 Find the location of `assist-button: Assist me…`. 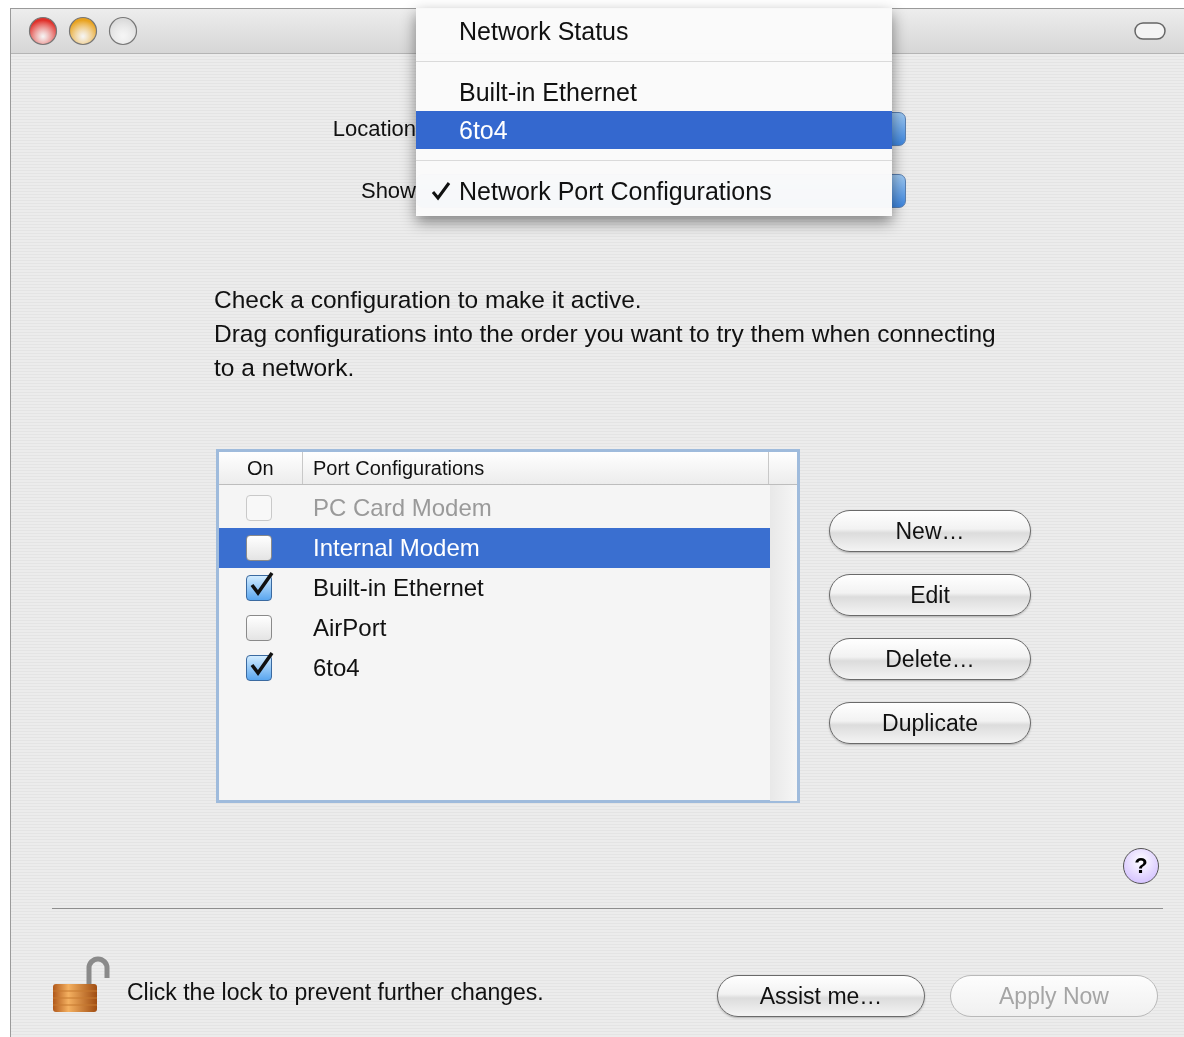

assist-button: Assist me… is located at coordinates (821, 996).